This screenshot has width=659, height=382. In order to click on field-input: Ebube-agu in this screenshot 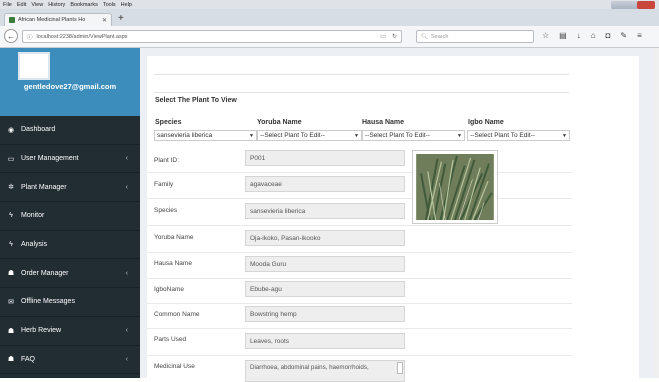, I will do `click(325, 289)`.